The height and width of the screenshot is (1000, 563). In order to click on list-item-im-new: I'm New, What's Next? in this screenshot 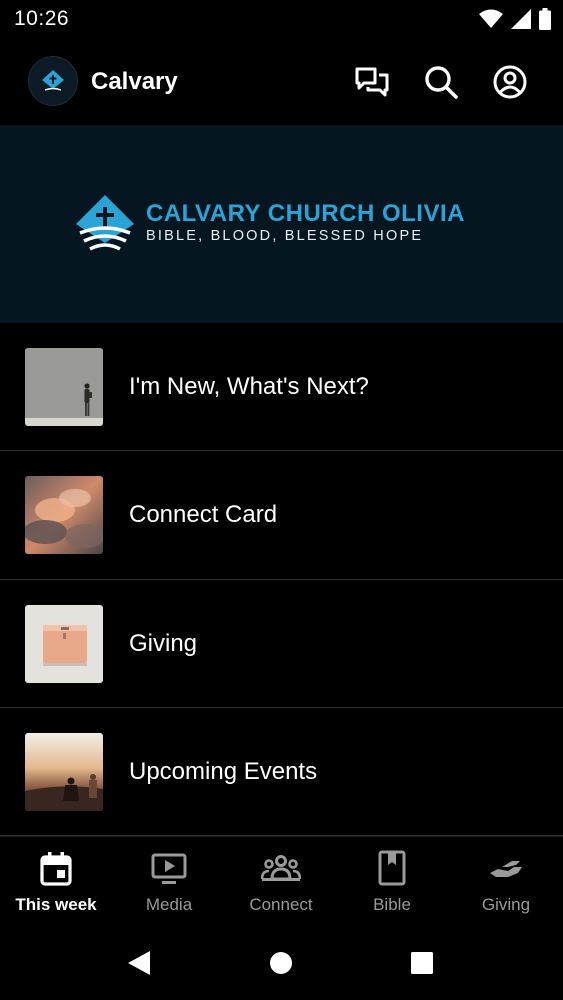, I will do `click(281, 387)`.